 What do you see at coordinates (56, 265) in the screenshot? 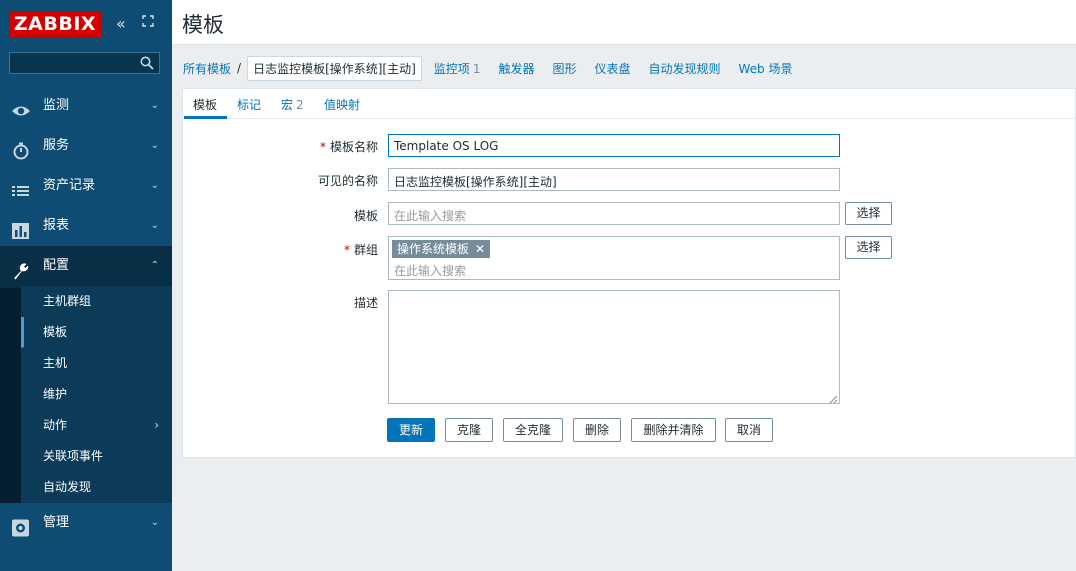
I see `menu-label: 配置` at bounding box center [56, 265].